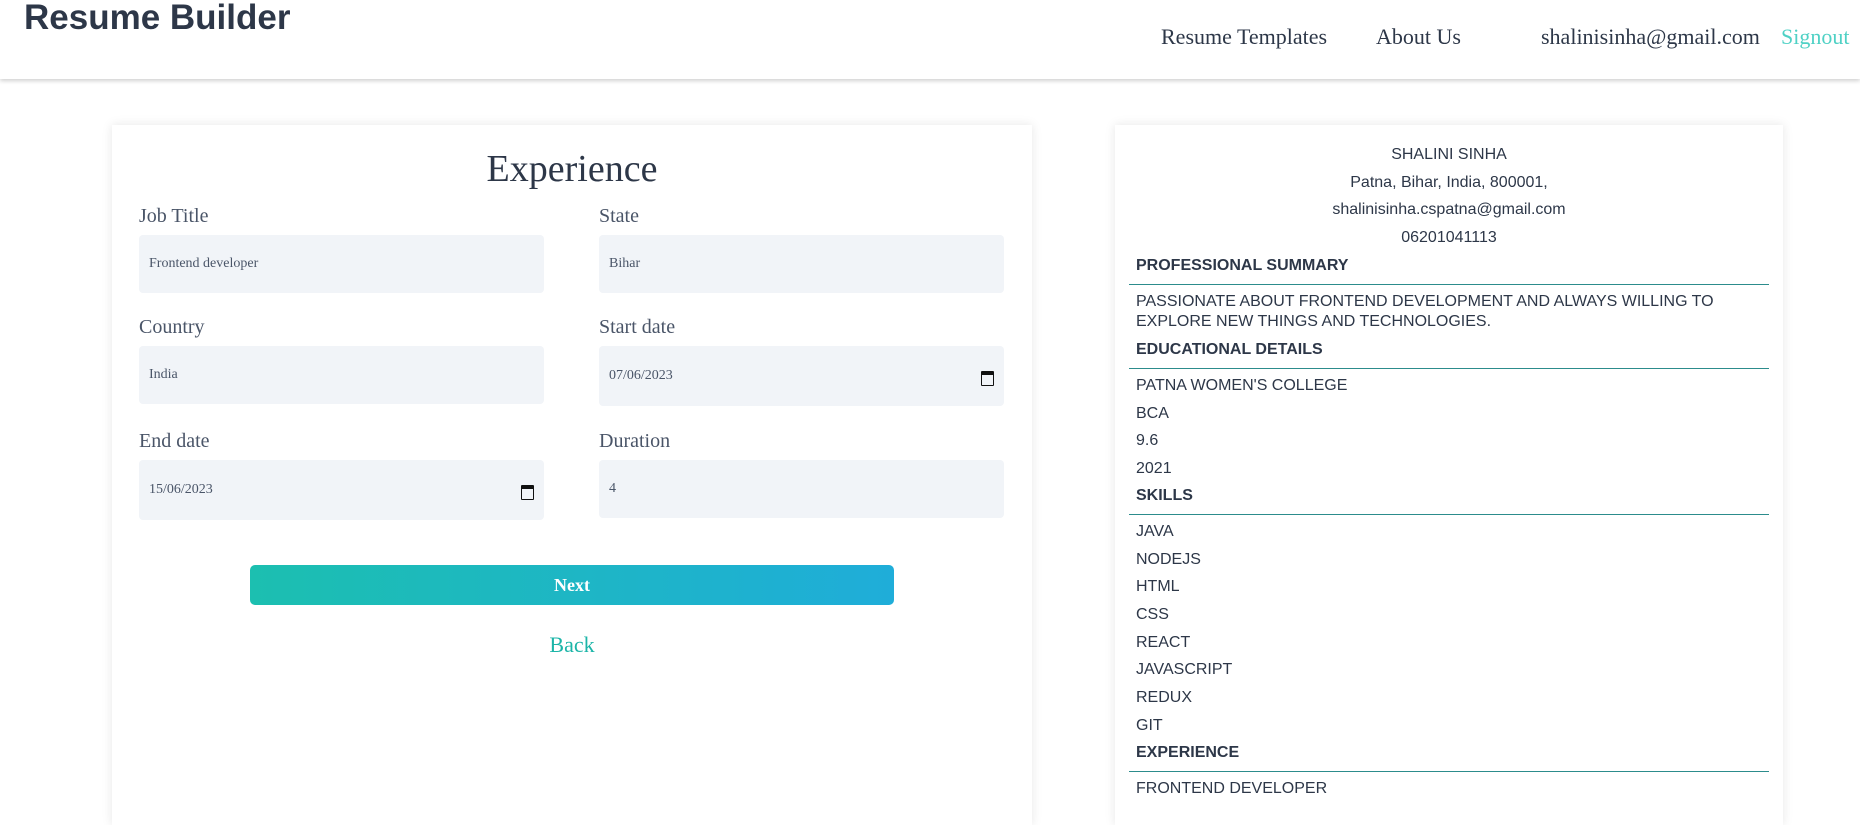 The width and height of the screenshot is (1860, 825). I want to click on next-button: Next, so click(572, 585).